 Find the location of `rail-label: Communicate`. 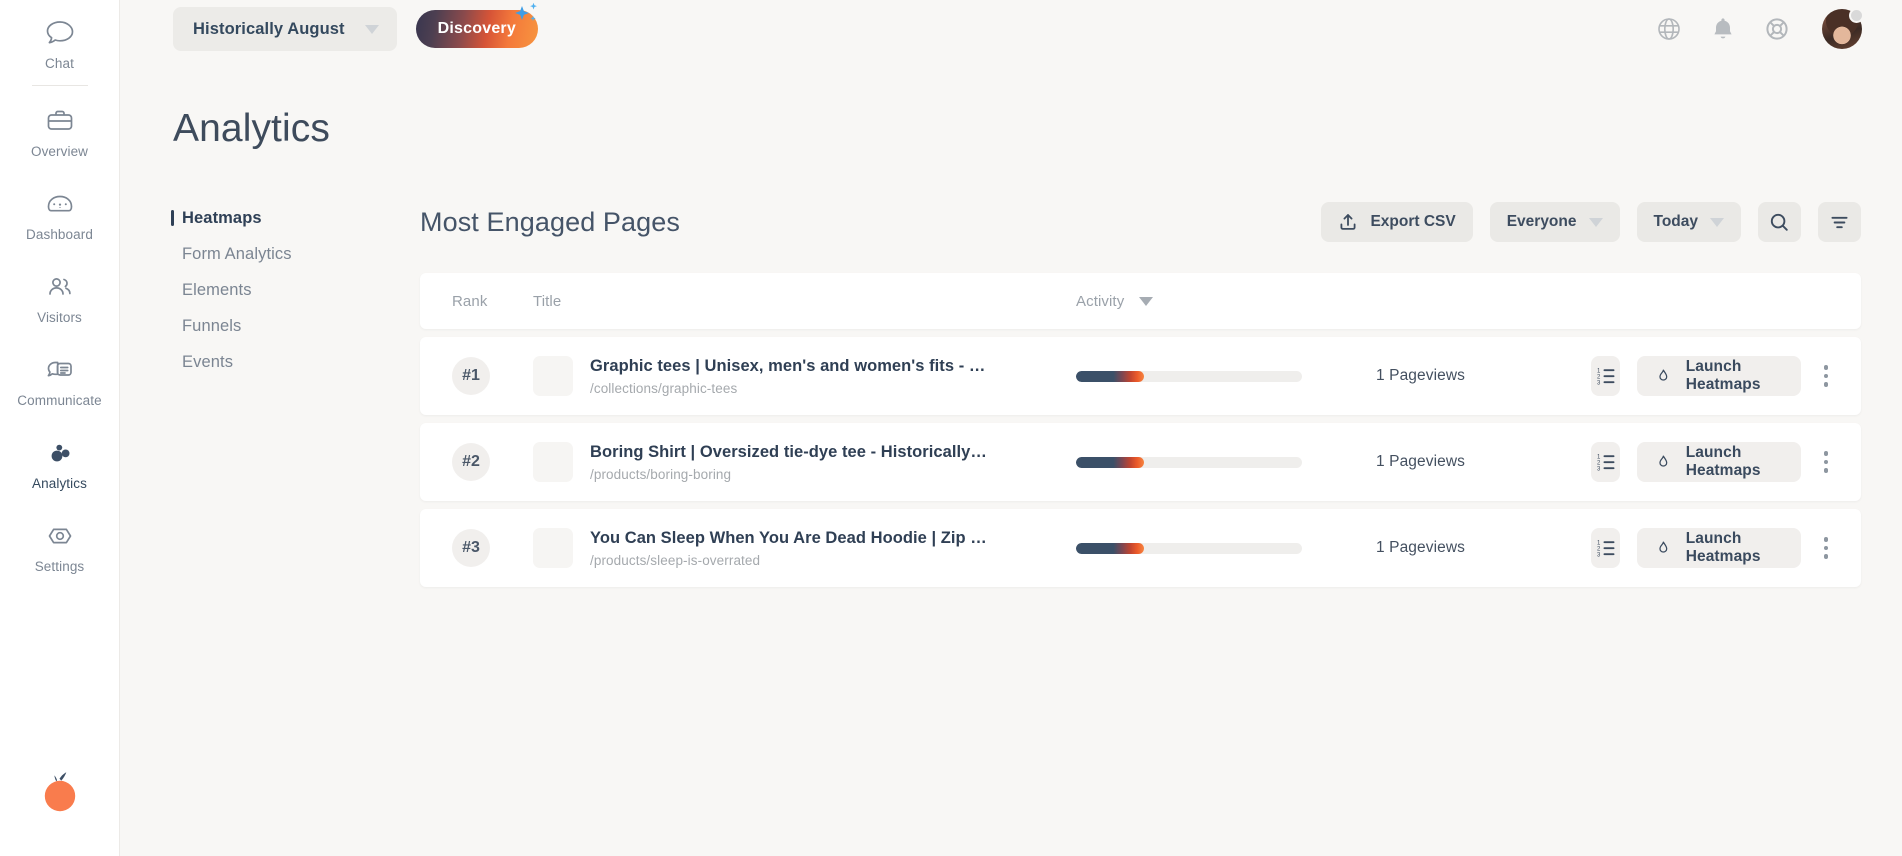

rail-label: Communicate is located at coordinates (59, 400).